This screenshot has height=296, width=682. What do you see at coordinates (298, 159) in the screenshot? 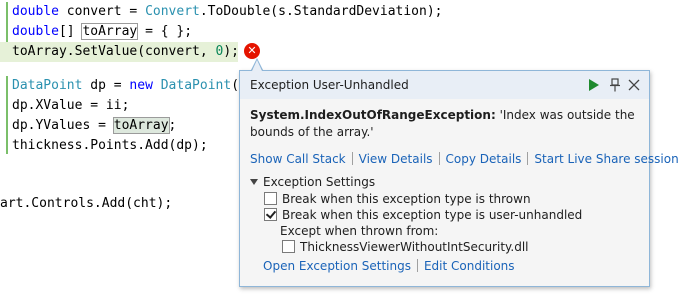
I see `show-call-stack-link: Show Call Stack` at bounding box center [298, 159].